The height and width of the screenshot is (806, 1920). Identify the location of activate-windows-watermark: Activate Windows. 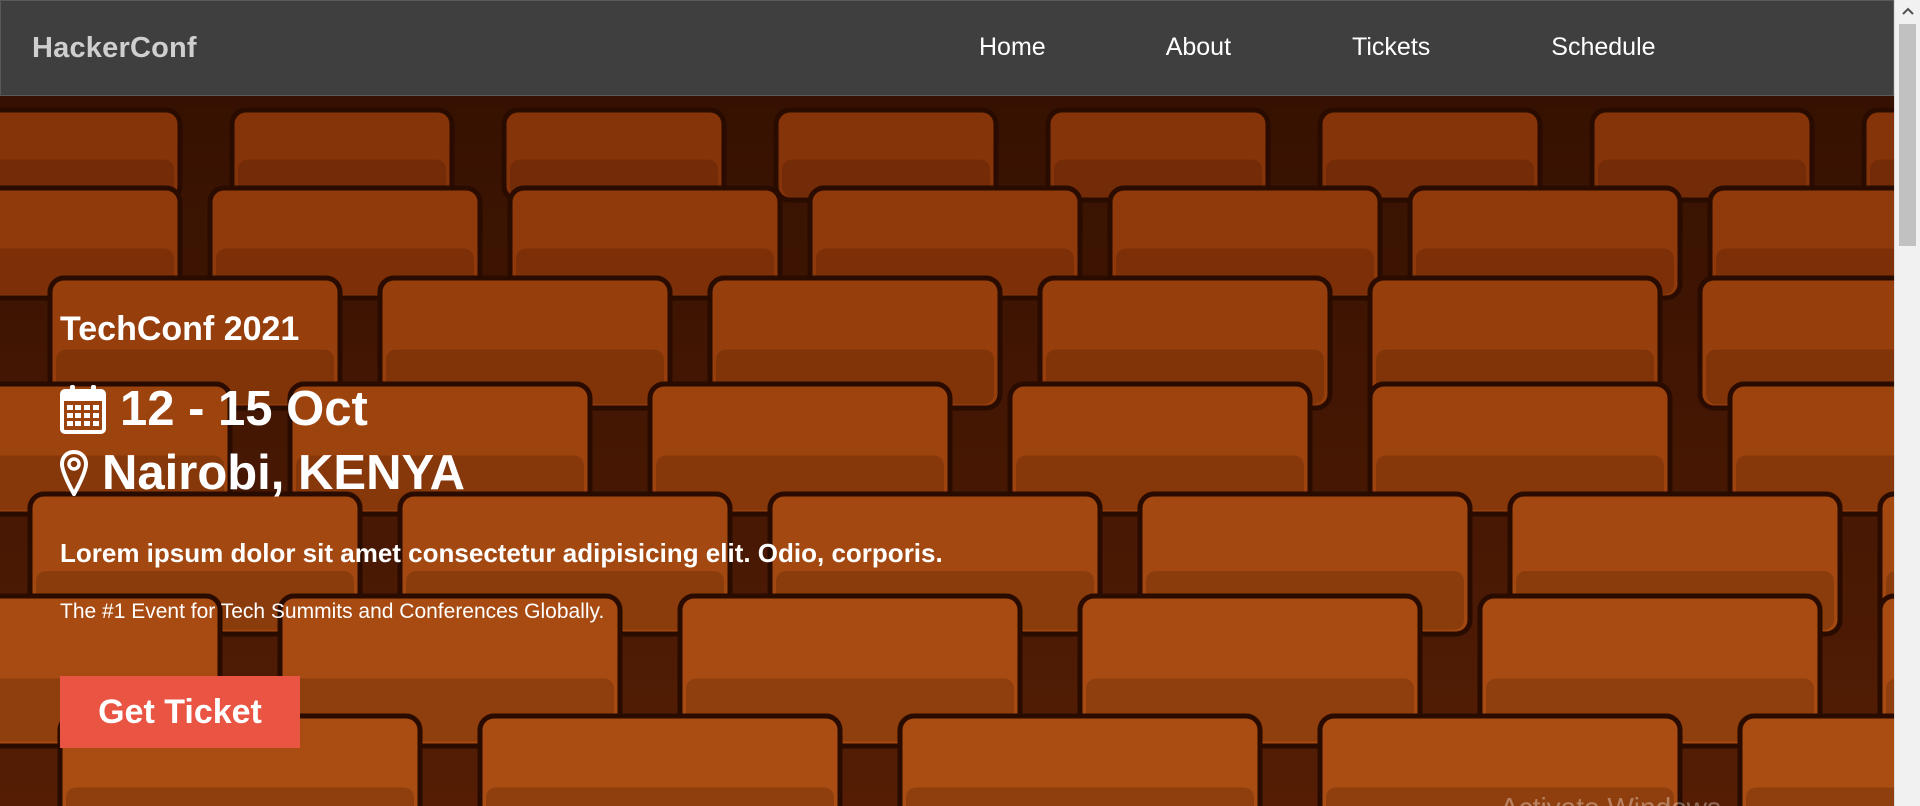
(1610, 799).